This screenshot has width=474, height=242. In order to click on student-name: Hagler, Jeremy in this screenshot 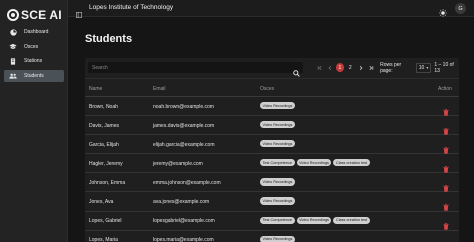, I will do `click(106, 163)`.